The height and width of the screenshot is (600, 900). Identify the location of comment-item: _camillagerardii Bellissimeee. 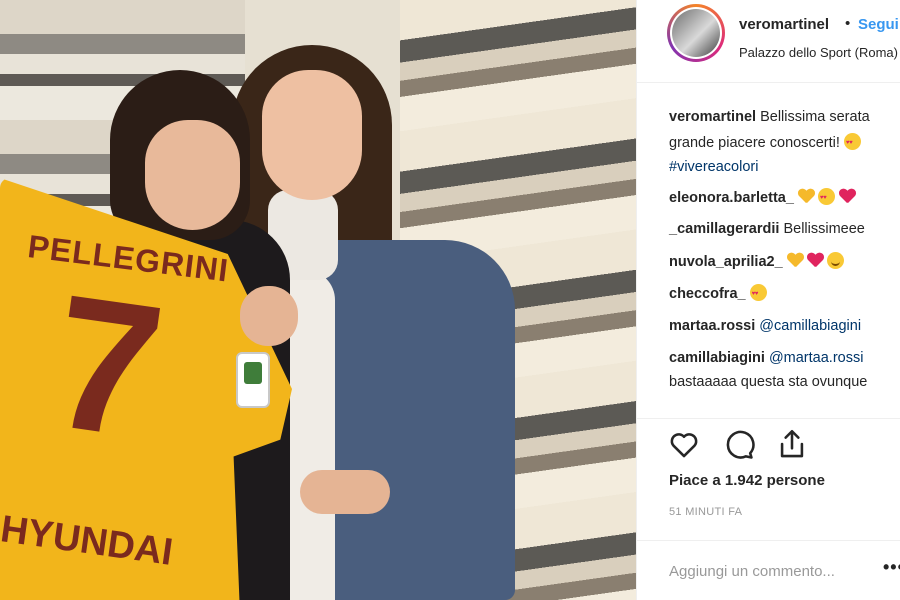
(767, 229).